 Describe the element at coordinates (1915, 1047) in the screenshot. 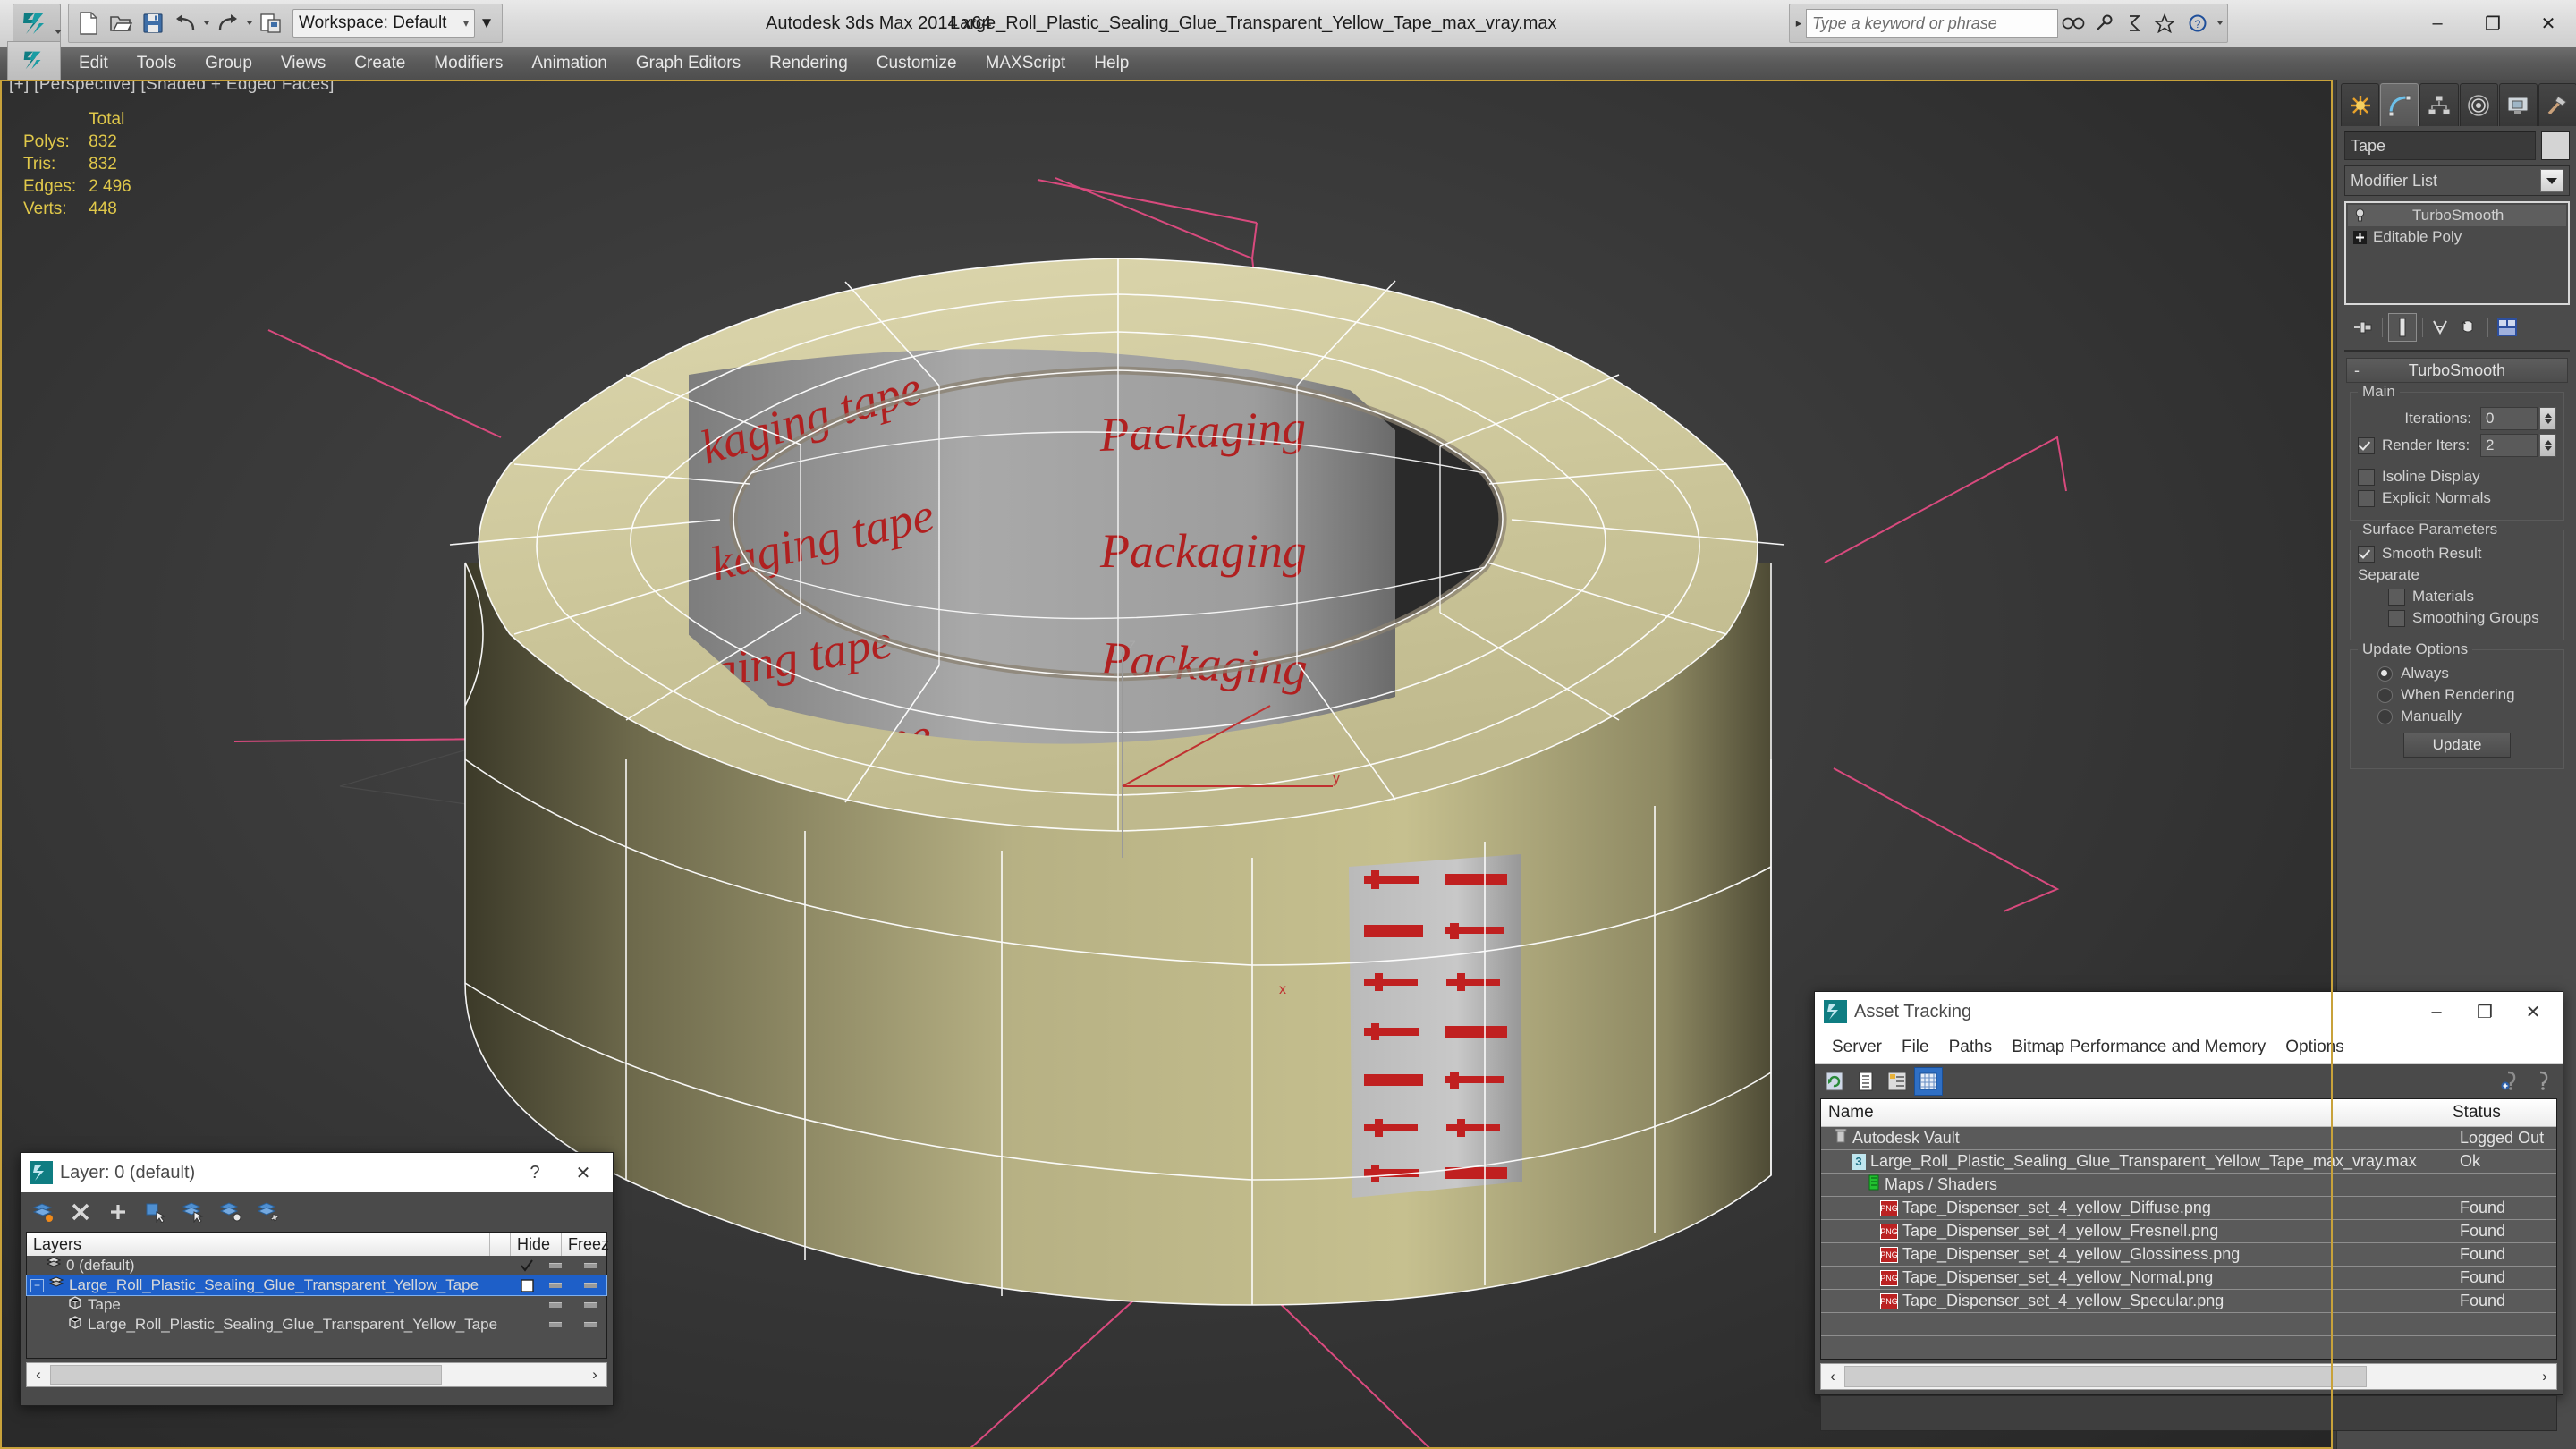

I see `at-menu-file: File` at that location.